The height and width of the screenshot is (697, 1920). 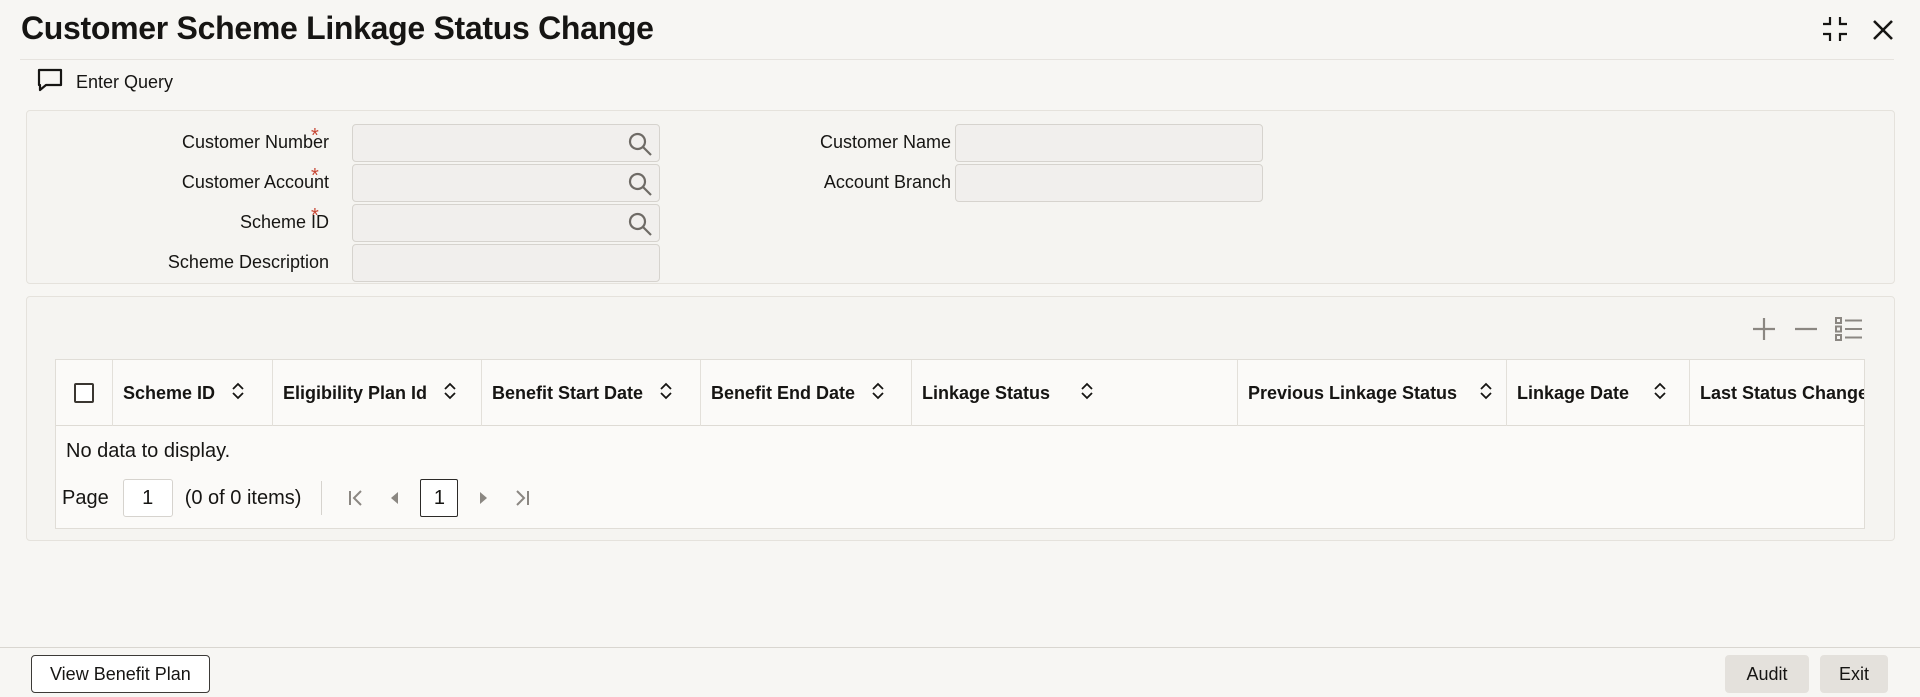 What do you see at coordinates (506, 223) in the screenshot?
I see `scheme-id-field` at bounding box center [506, 223].